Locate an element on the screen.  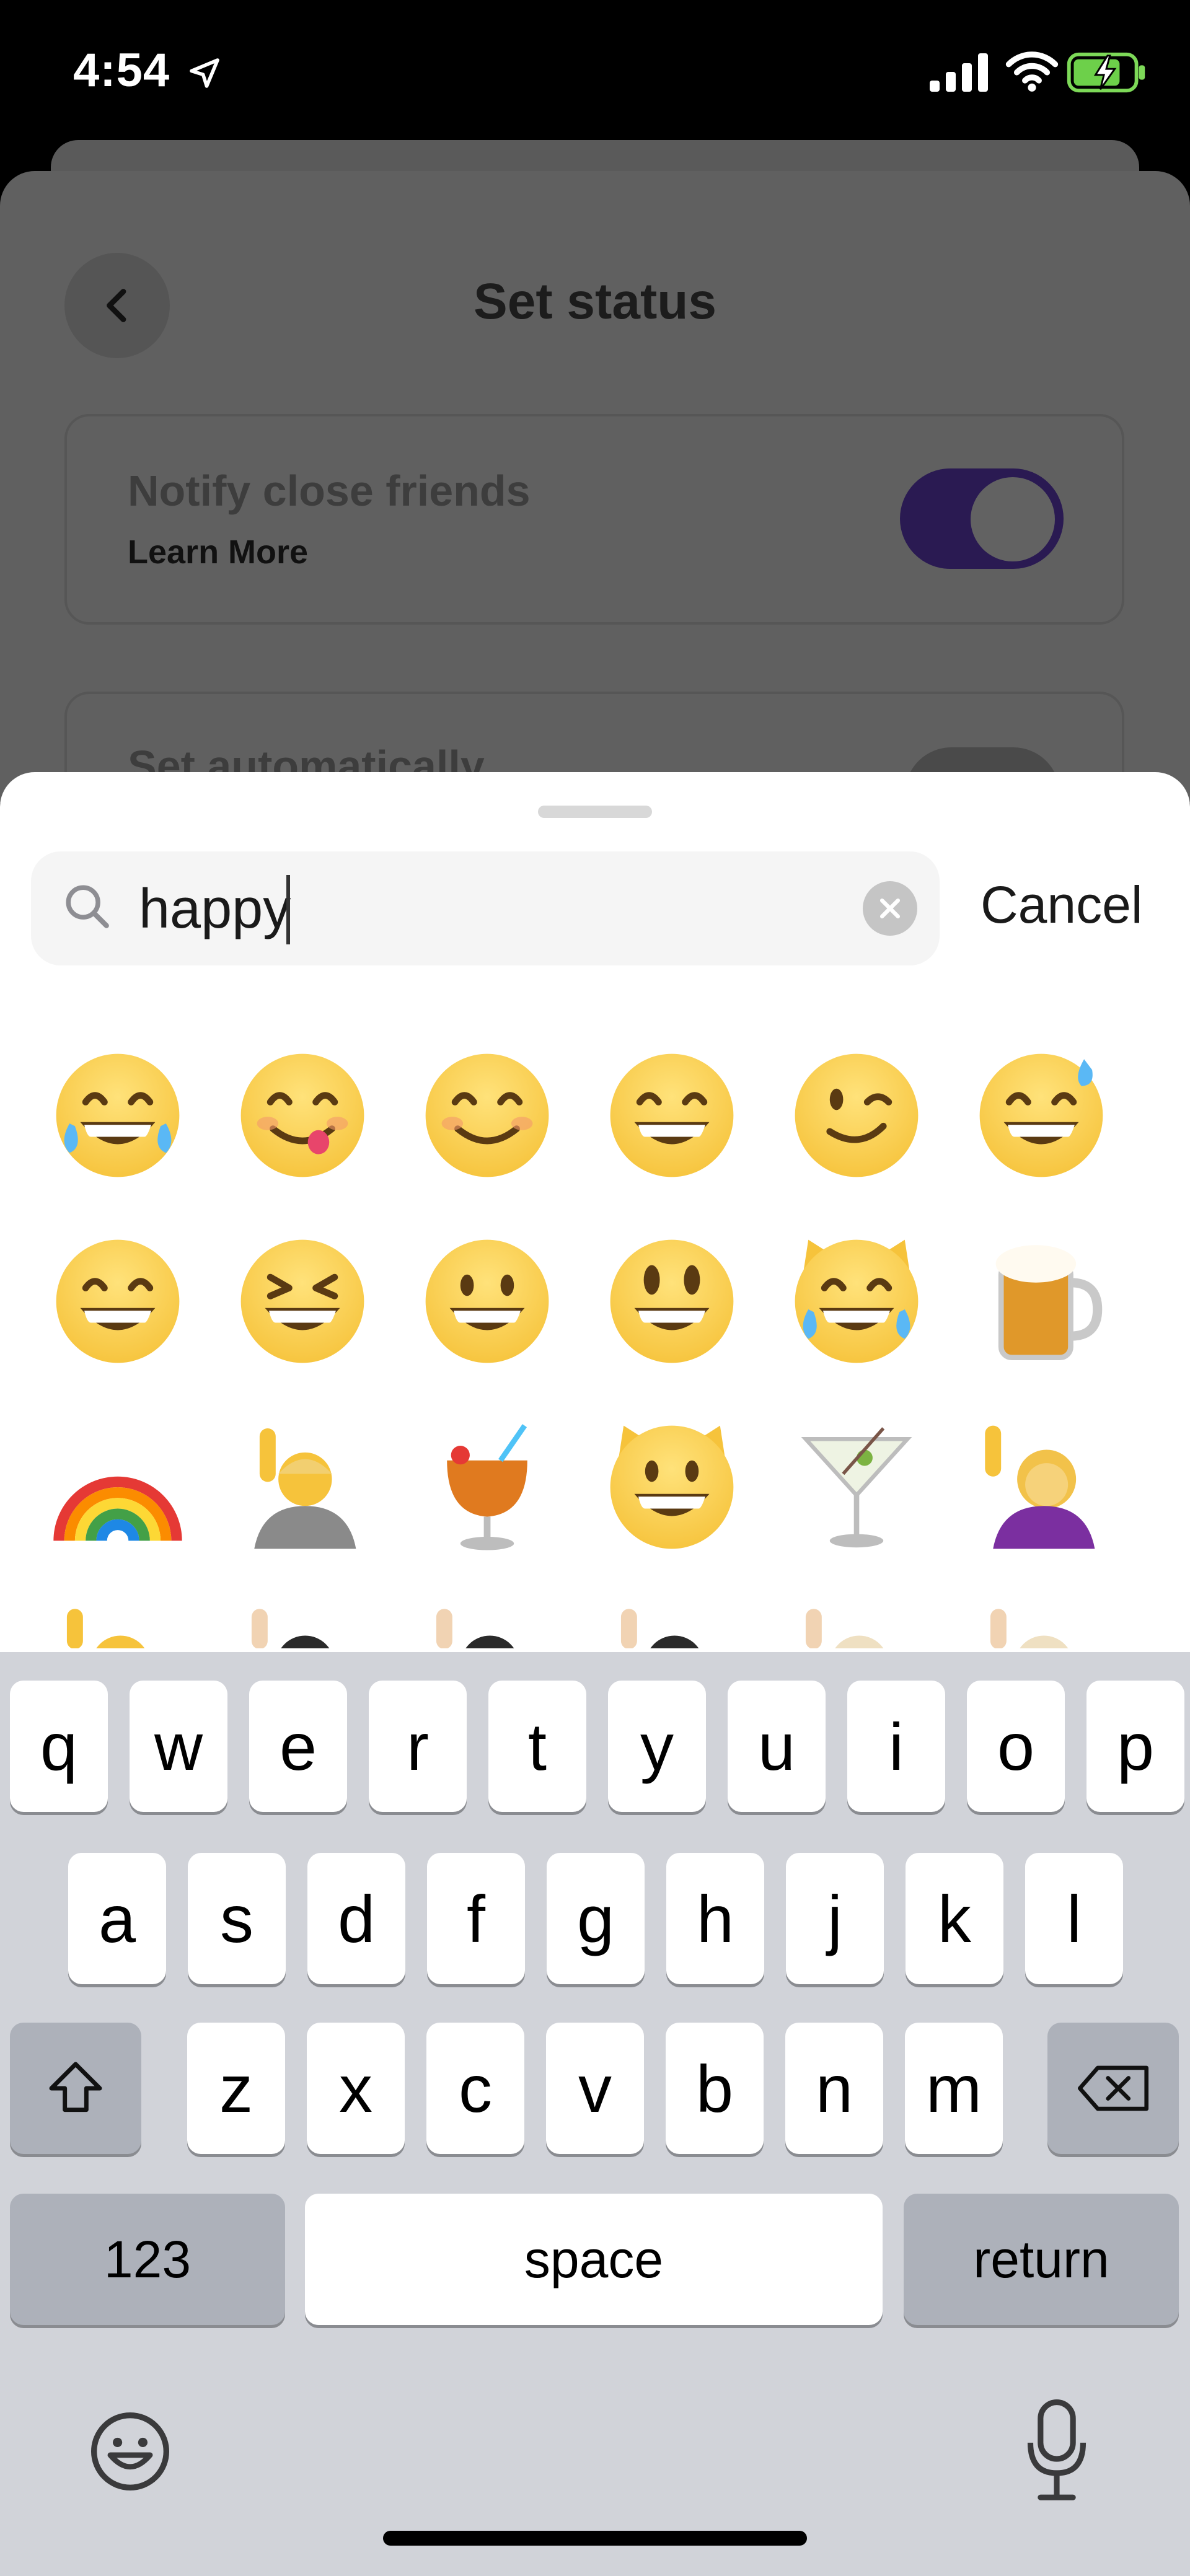
emoji-winking-face is located at coordinates (856, 1116).